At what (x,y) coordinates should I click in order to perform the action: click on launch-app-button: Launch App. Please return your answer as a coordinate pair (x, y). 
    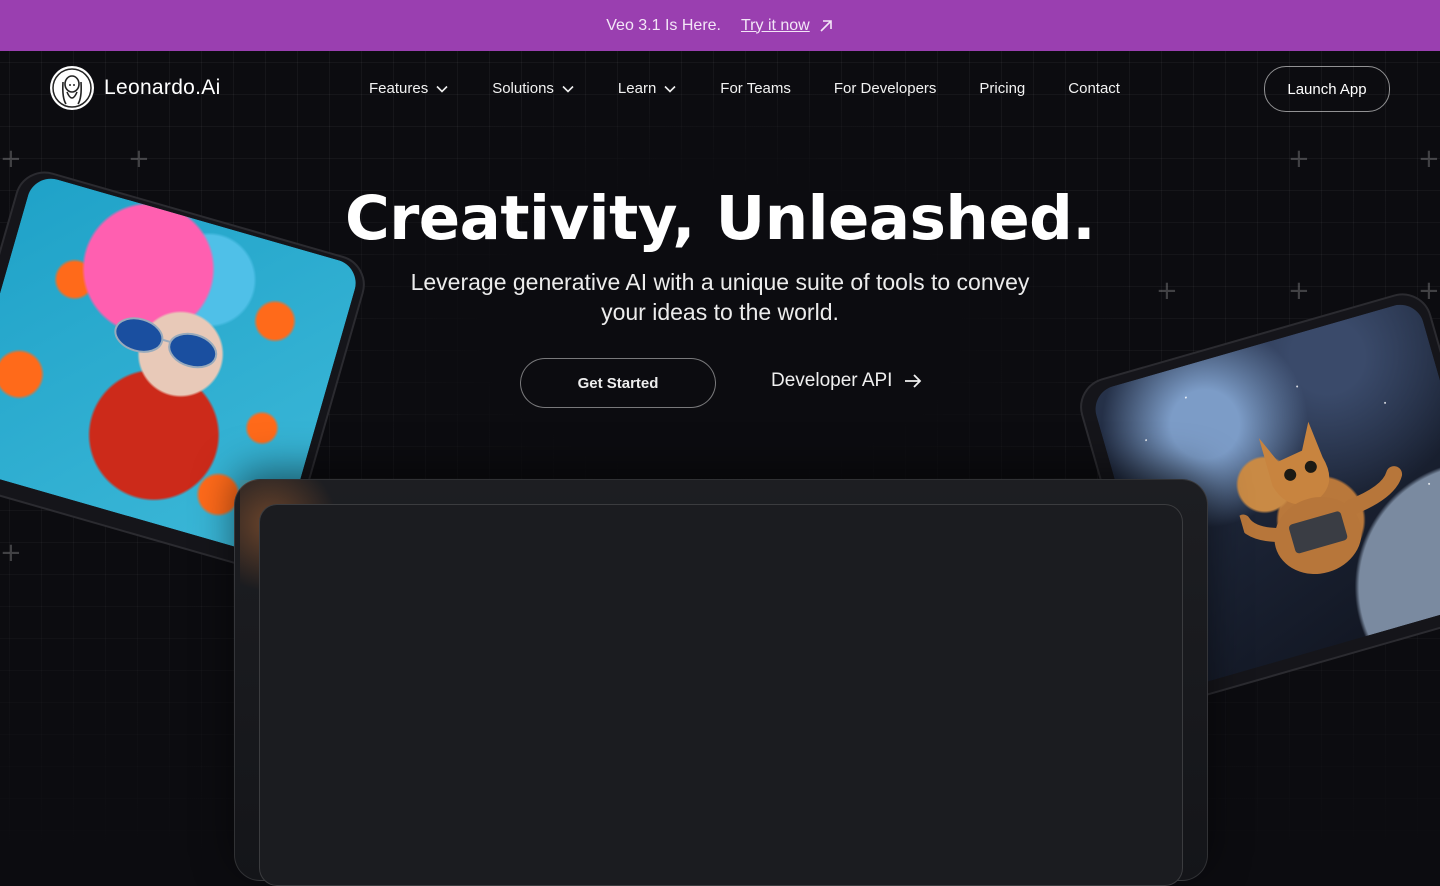
    Looking at the image, I should click on (1327, 89).